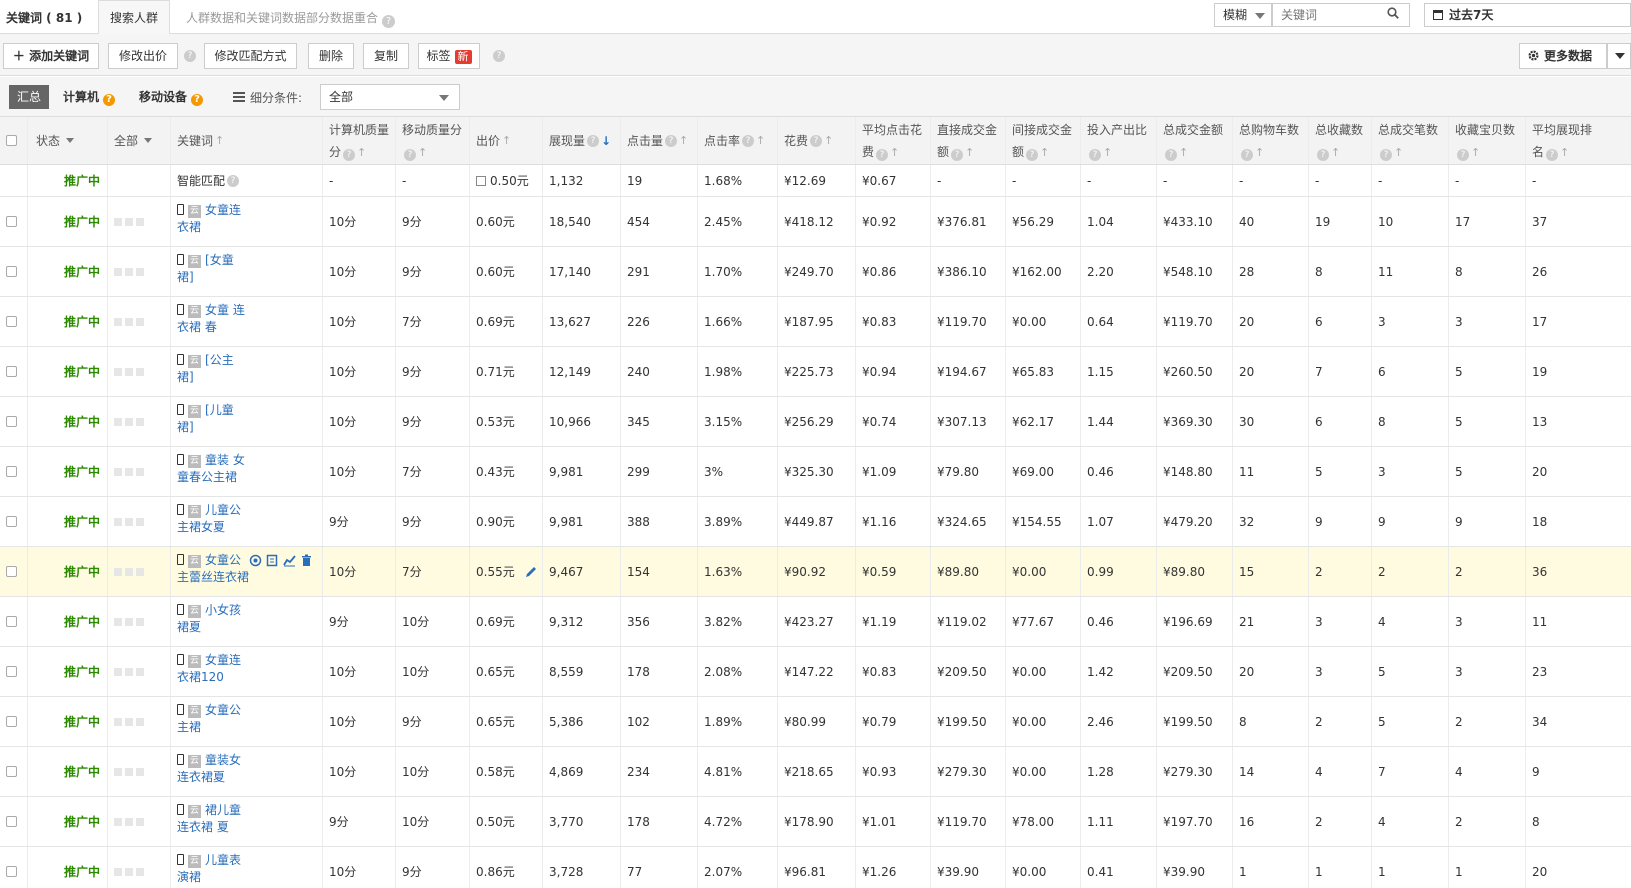 This screenshot has width=1631, height=888. I want to click on tab-search-crowd: 搜索人群, so click(134, 17).